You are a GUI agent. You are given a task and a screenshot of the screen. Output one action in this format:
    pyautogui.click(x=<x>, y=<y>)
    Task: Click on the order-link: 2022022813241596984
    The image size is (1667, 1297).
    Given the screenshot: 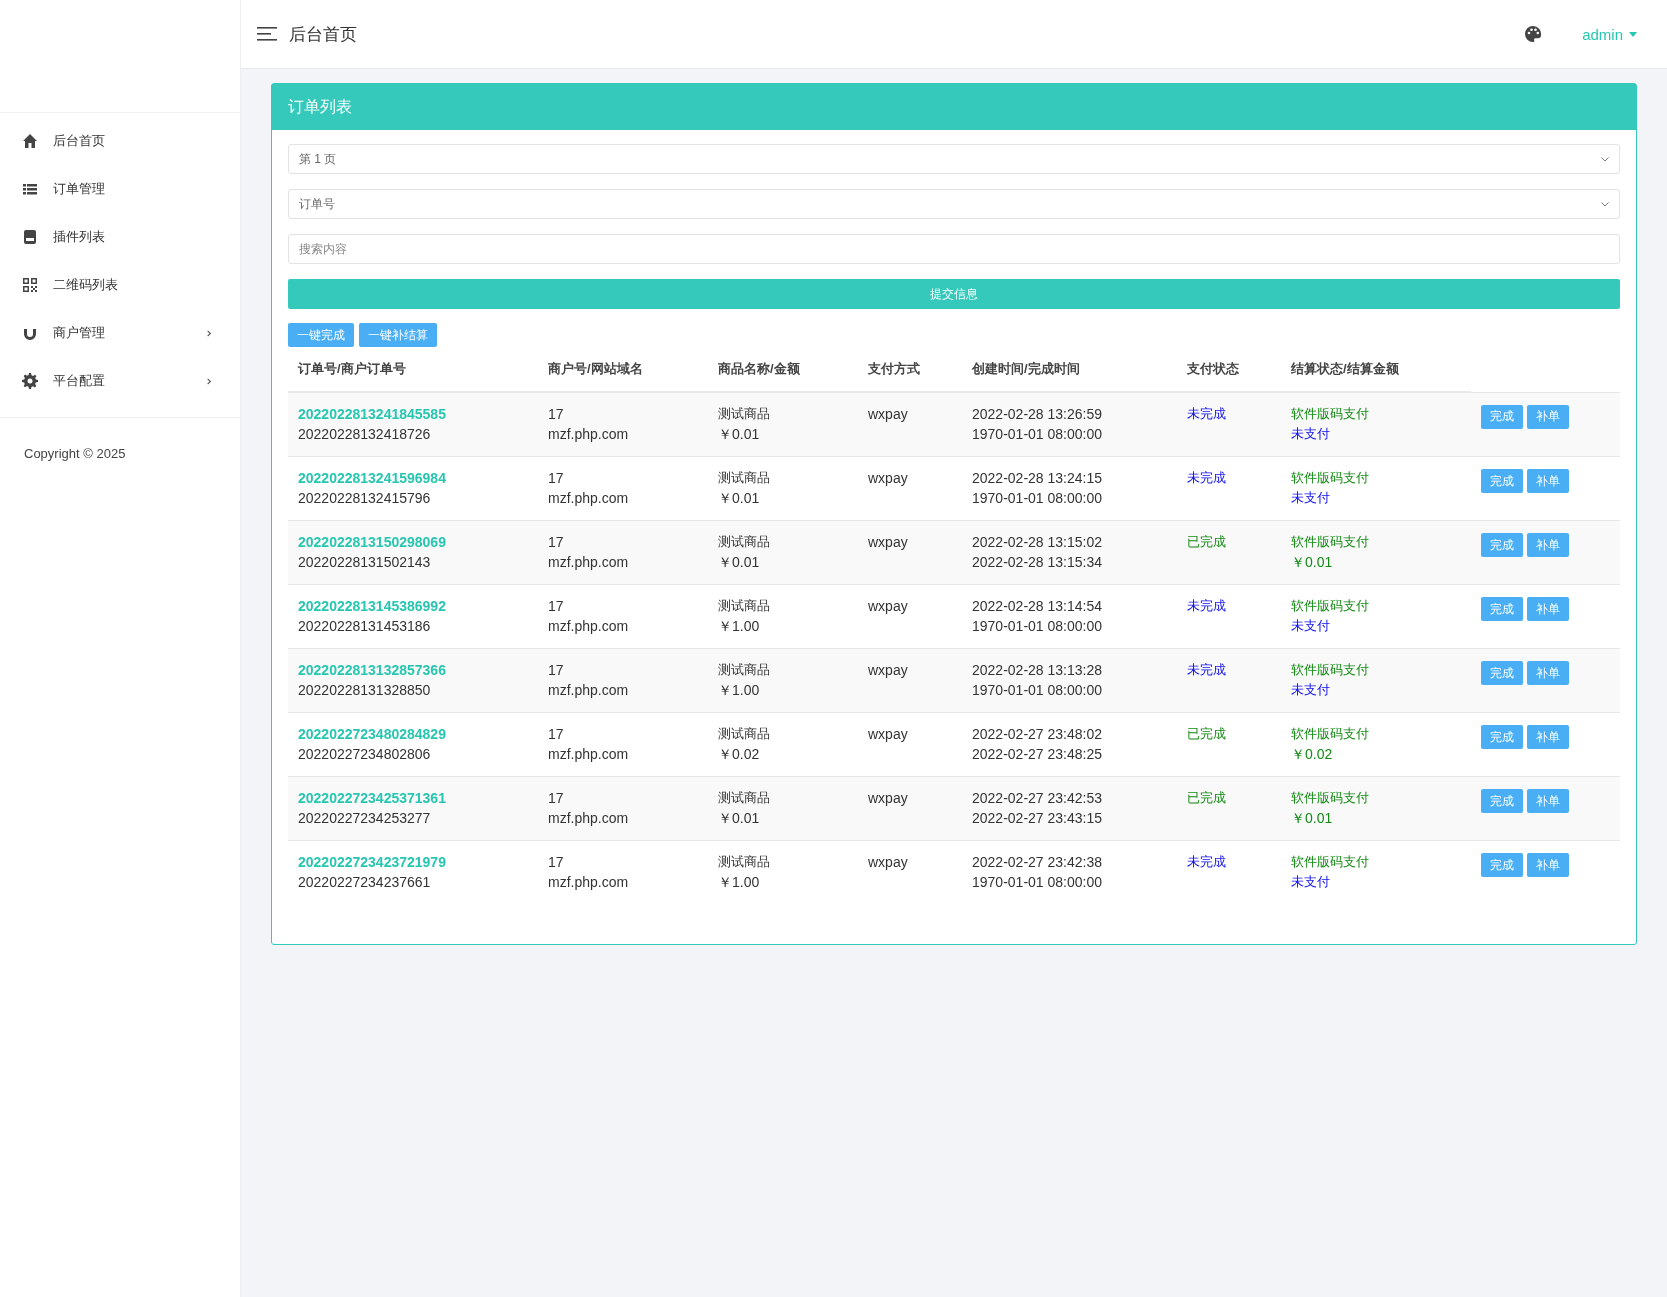 What is the action you would take?
    pyautogui.click(x=413, y=478)
    